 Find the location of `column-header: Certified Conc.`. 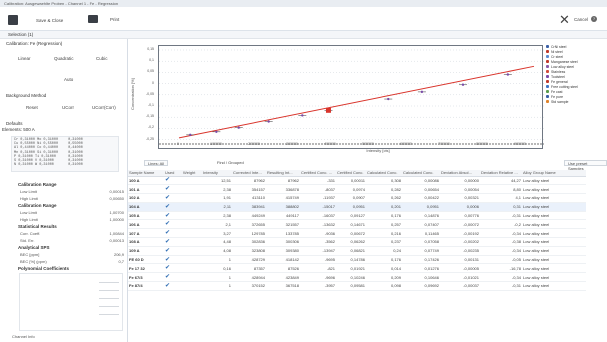

column-header: Certified Conc. is located at coordinates (351, 173).